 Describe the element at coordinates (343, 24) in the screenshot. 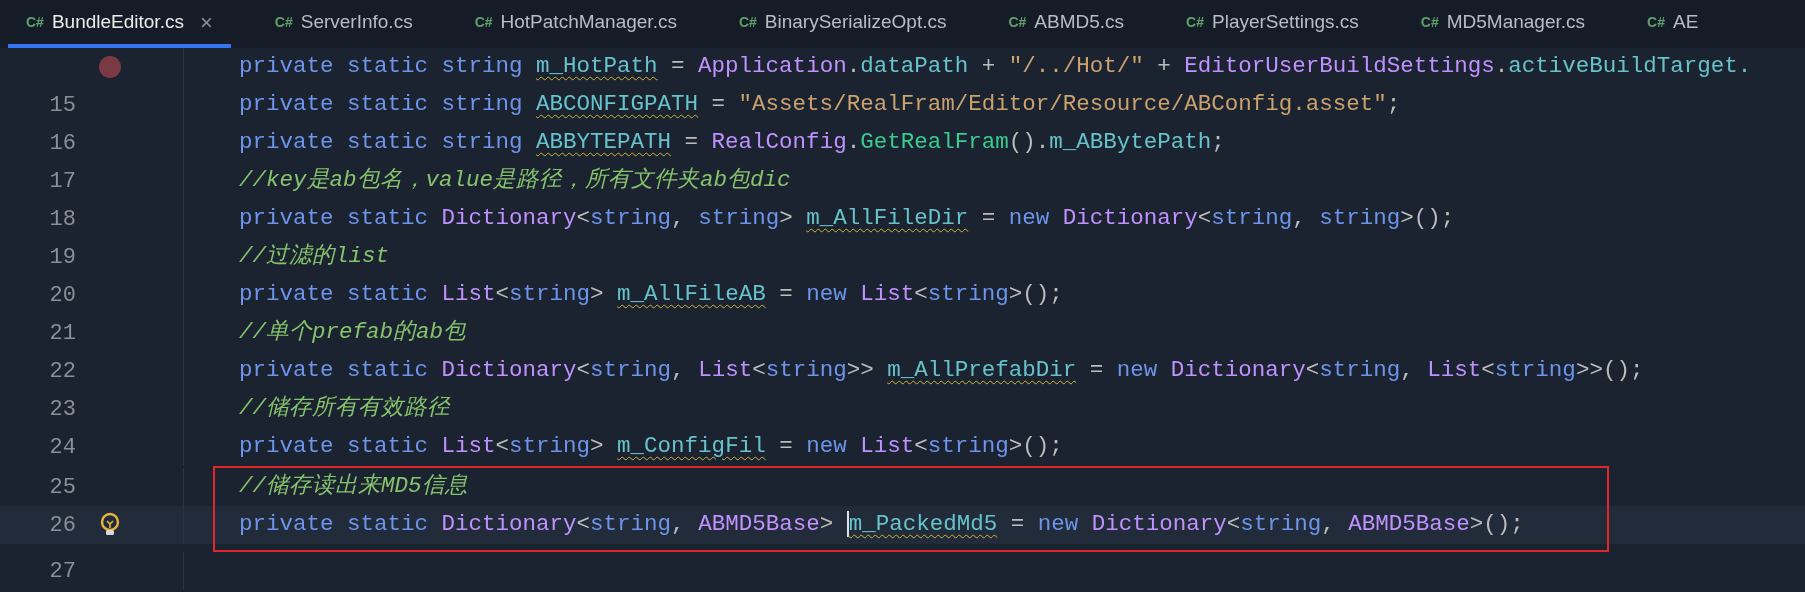

I see `file-tab: C# ServerInfo.cs` at that location.